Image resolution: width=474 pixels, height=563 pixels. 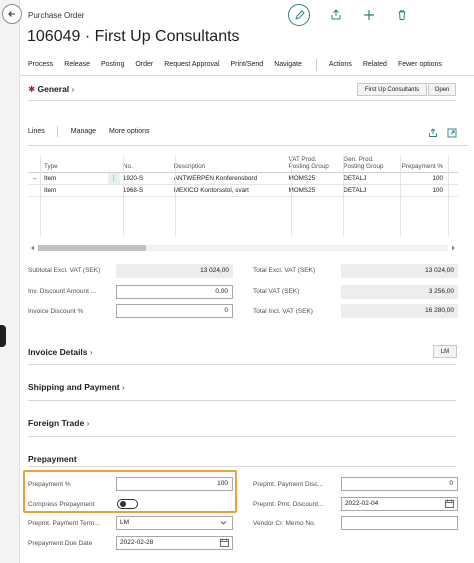 What do you see at coordinates (340, 64) in the screenshot?
I see `menu-actions: Actions` at bounding box center [340, 64].